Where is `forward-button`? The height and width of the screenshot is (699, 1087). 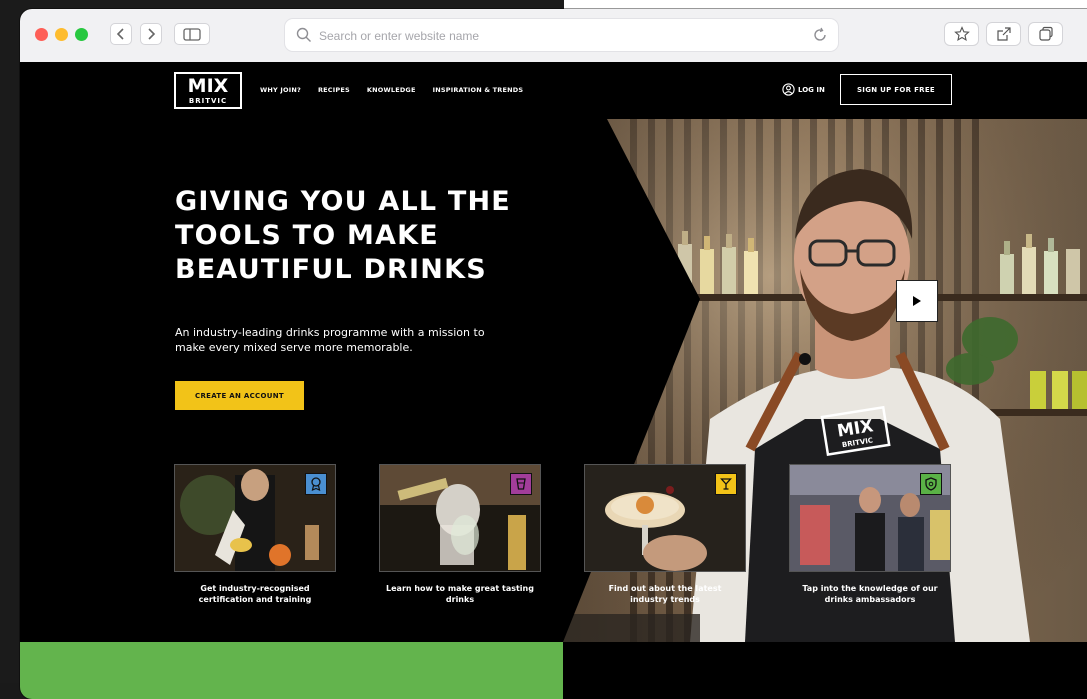
forward-button is located at coordinates (151, 34).